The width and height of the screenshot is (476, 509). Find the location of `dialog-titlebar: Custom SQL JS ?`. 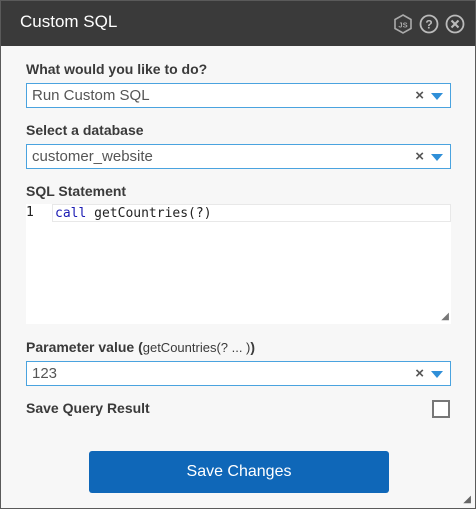

dialog-titlebar: Custom SQL JS ? is located at coordinates (238, 23).